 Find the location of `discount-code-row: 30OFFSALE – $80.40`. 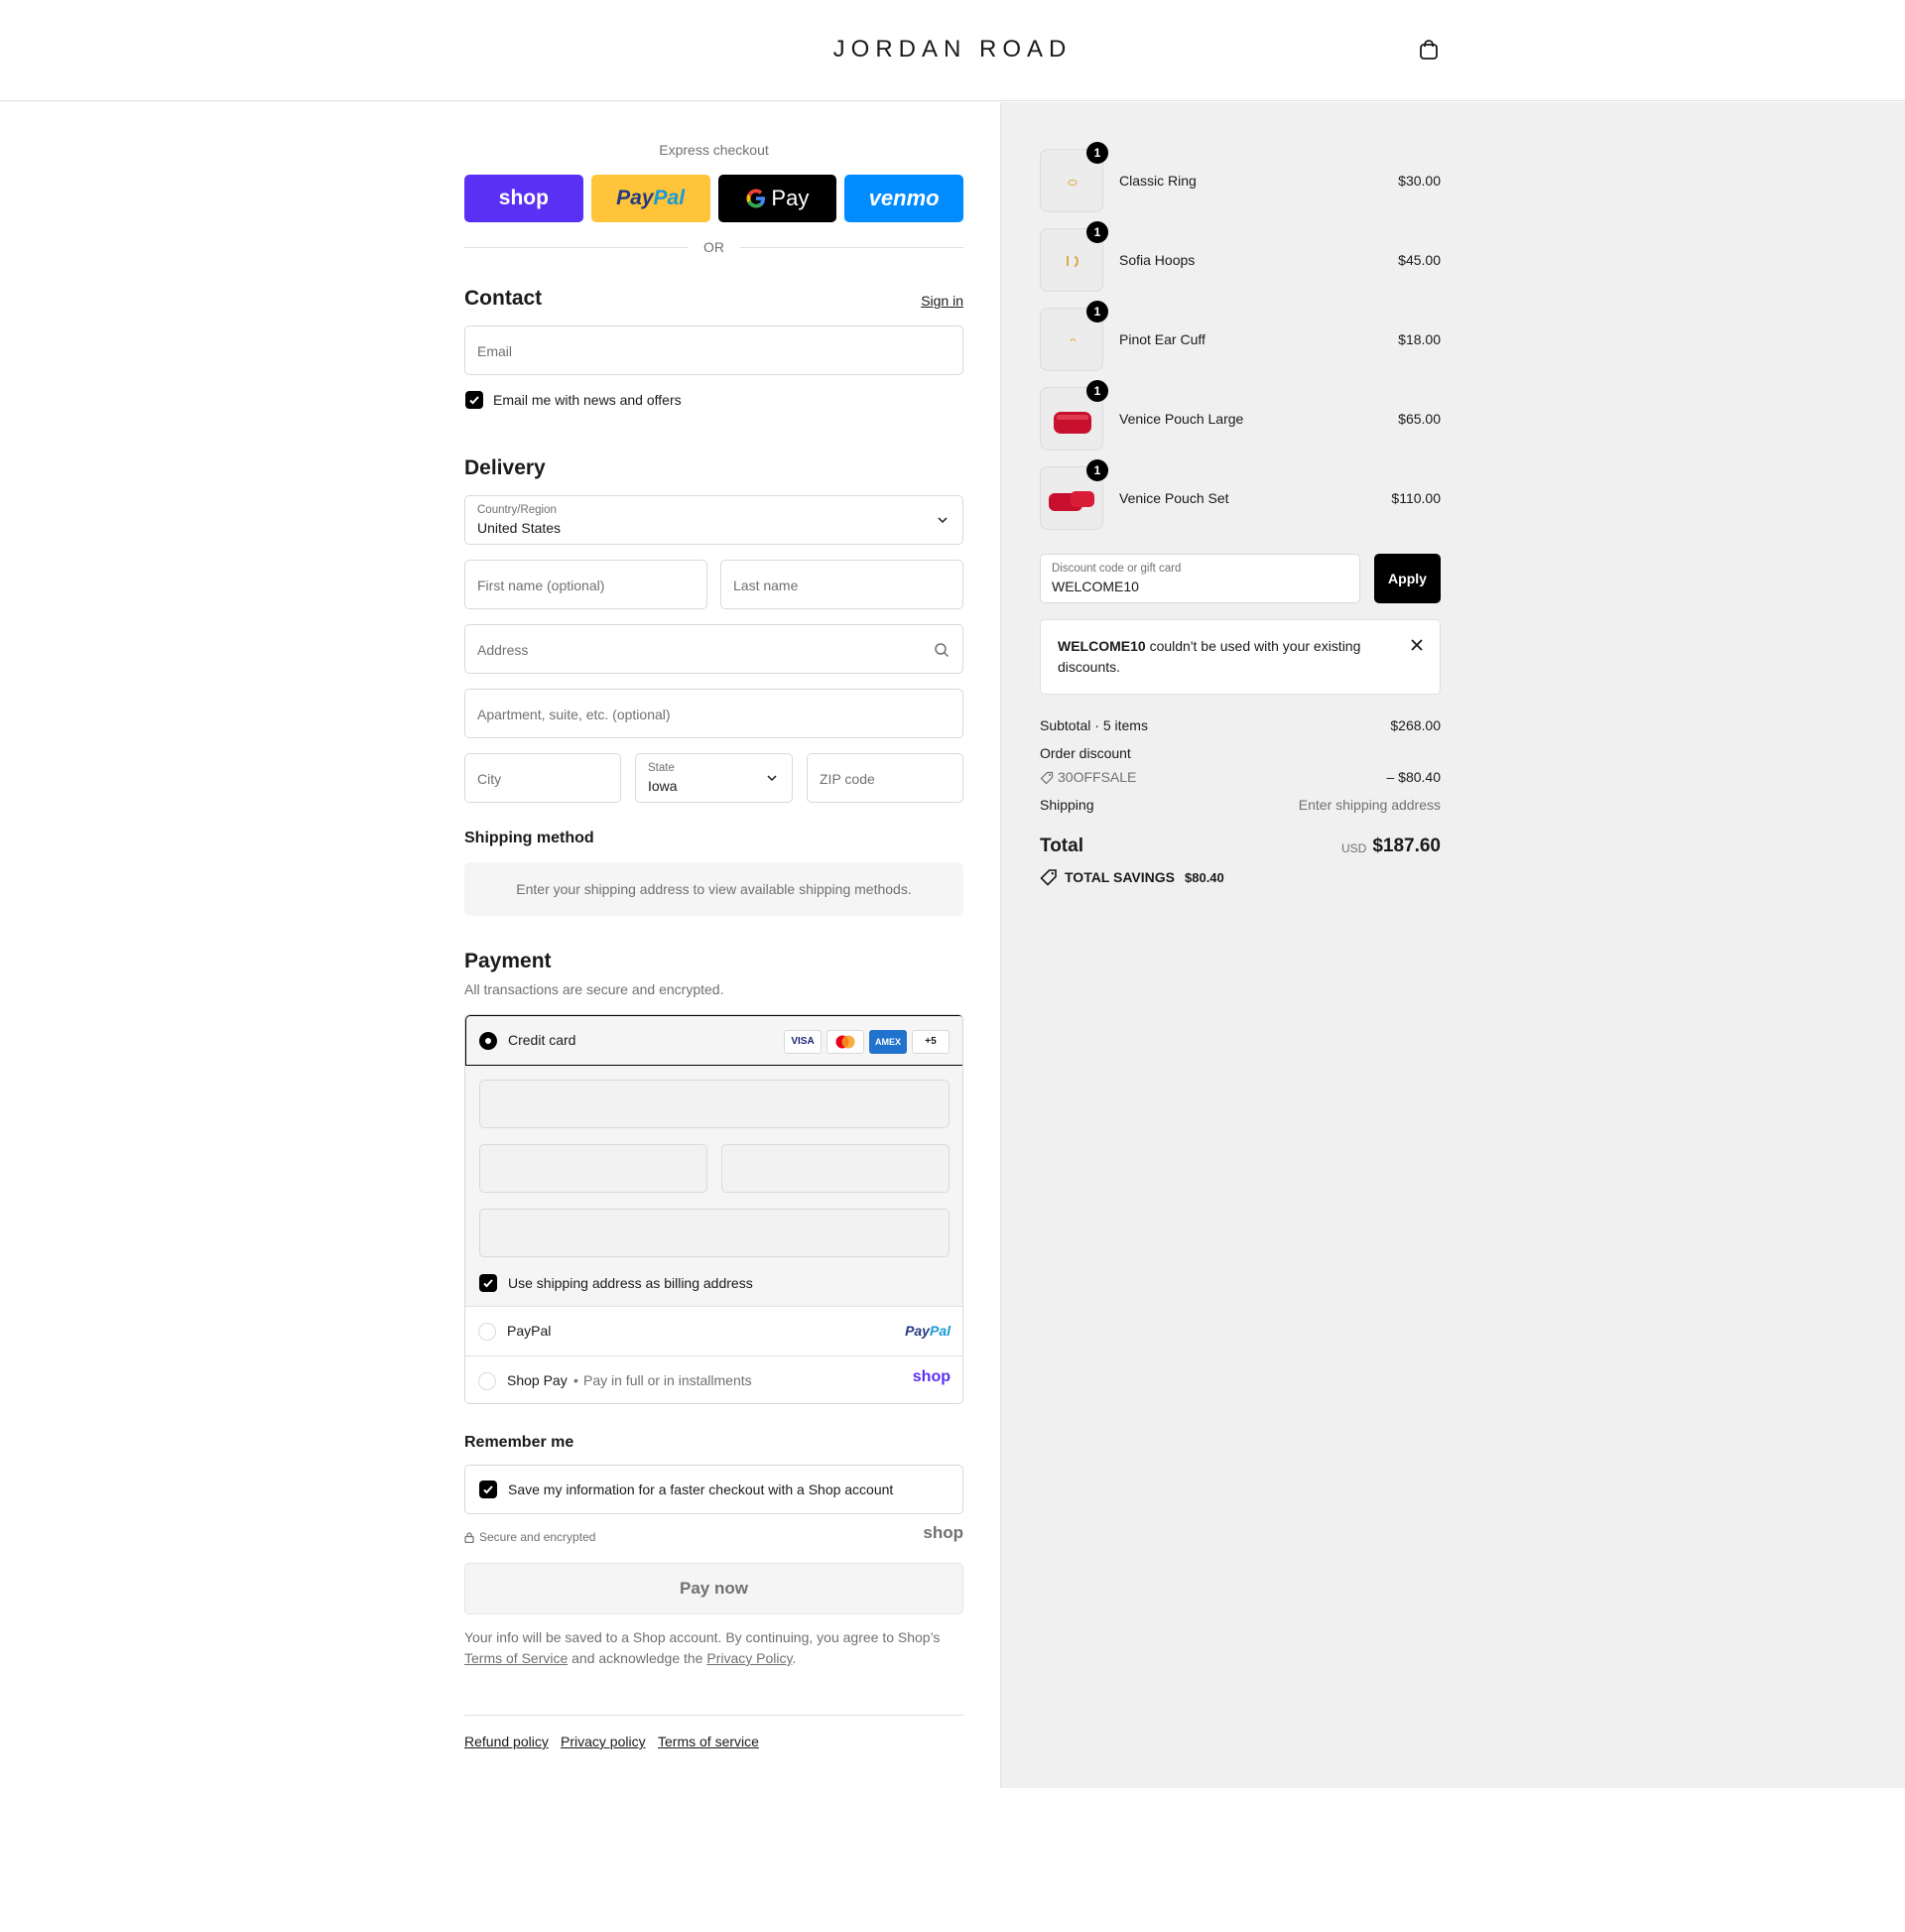

discount-code-row: 30OFFSALE – $80.40 is located at coordinates (1240, 779).